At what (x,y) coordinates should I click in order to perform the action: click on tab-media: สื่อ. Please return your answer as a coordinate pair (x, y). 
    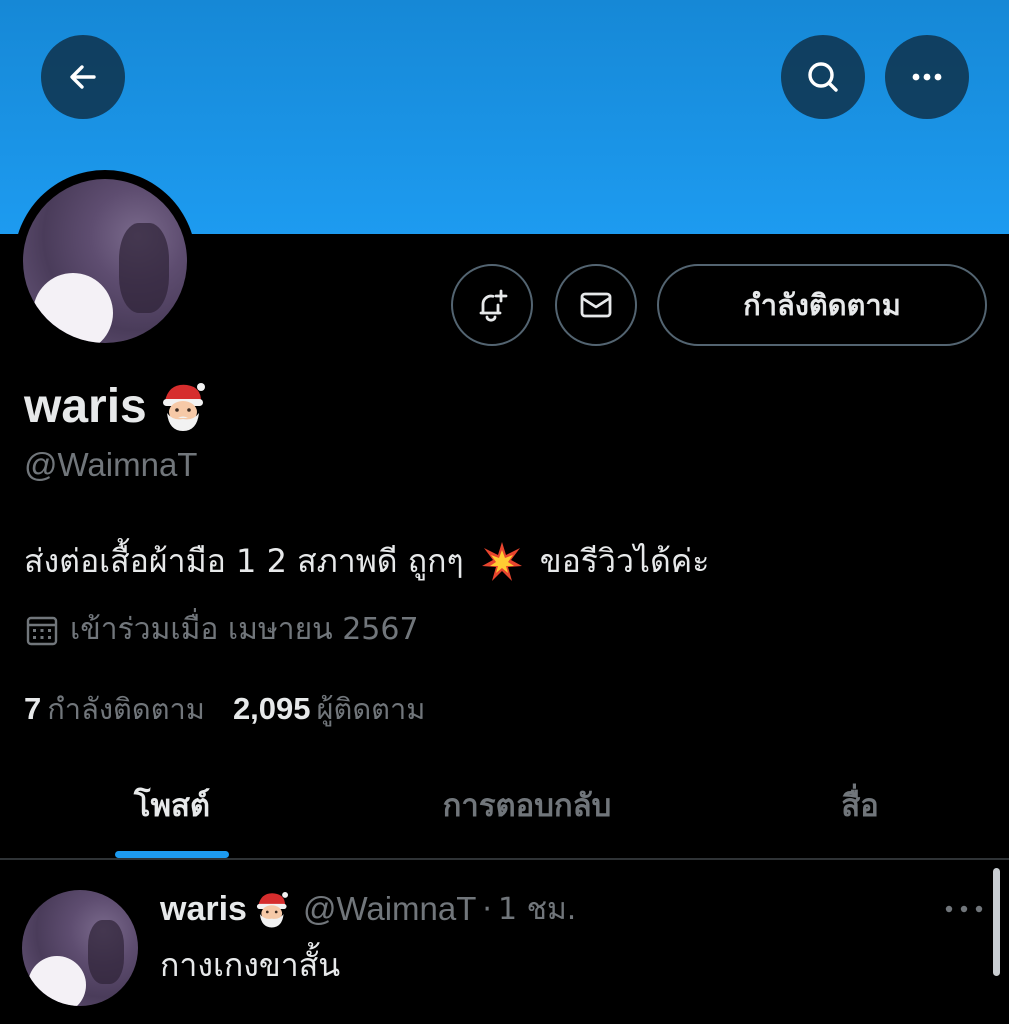
    Looking at the image, I should click on (860, 805).